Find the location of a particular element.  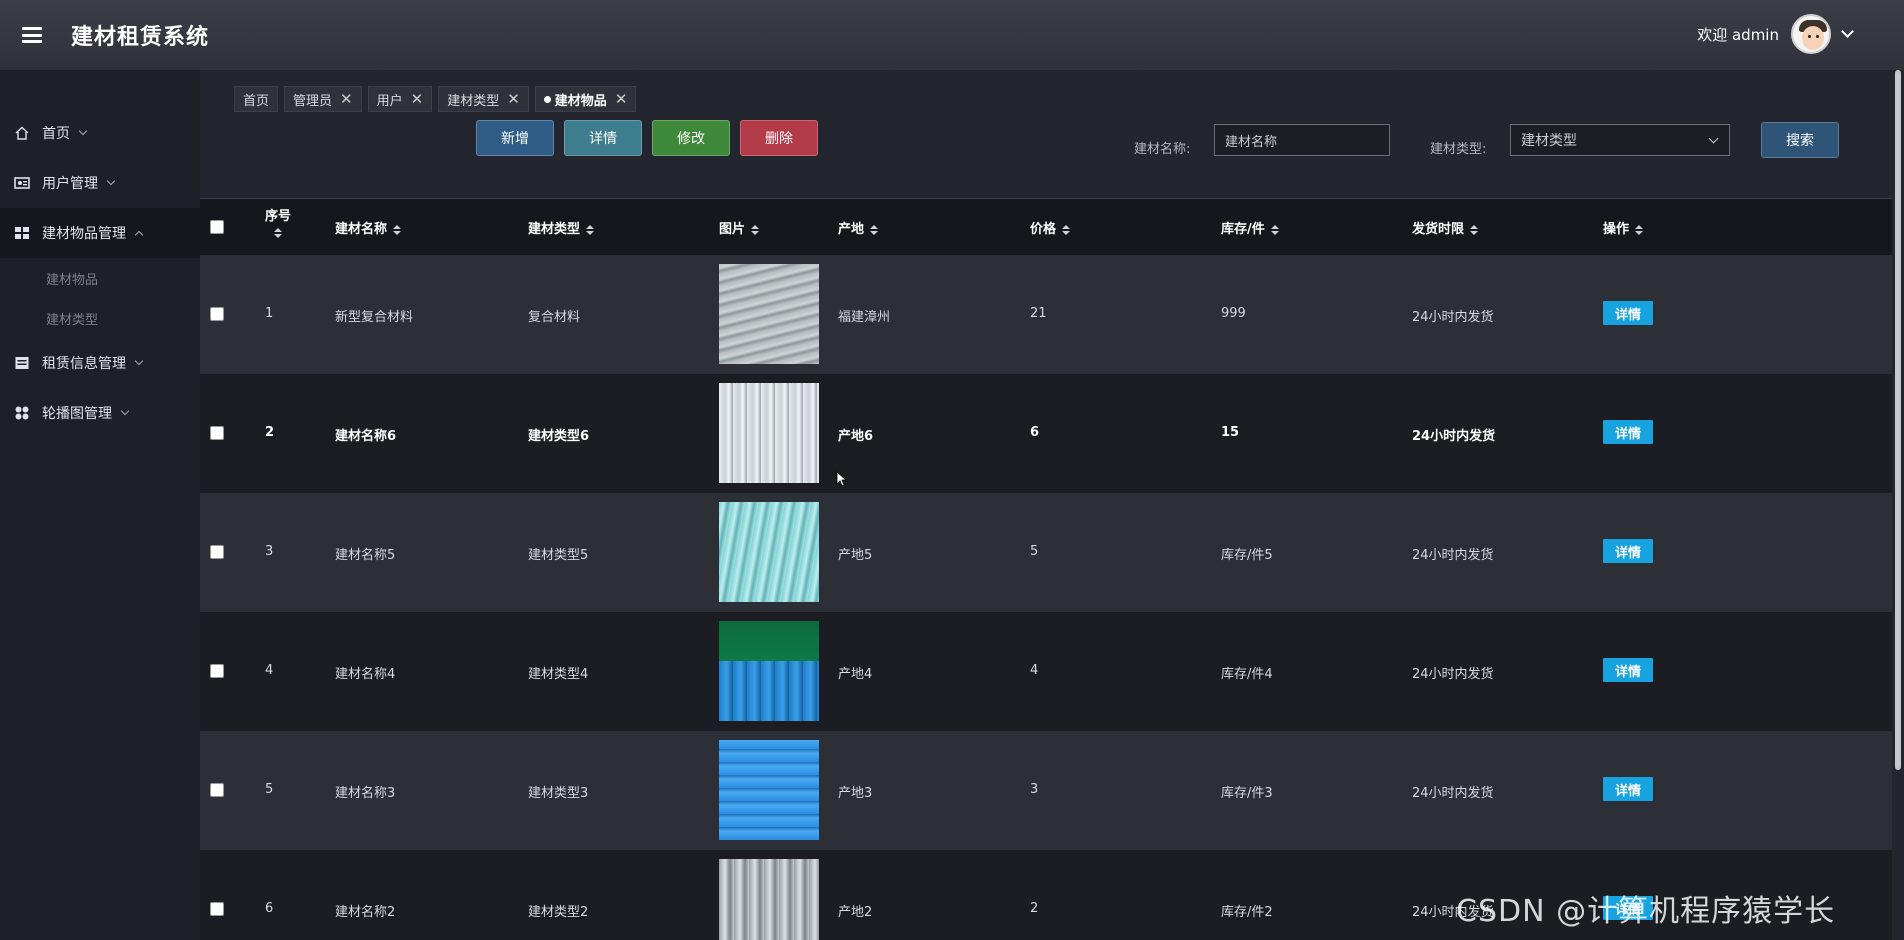

delete-button: 删除 is located at coordinates (779, 138).